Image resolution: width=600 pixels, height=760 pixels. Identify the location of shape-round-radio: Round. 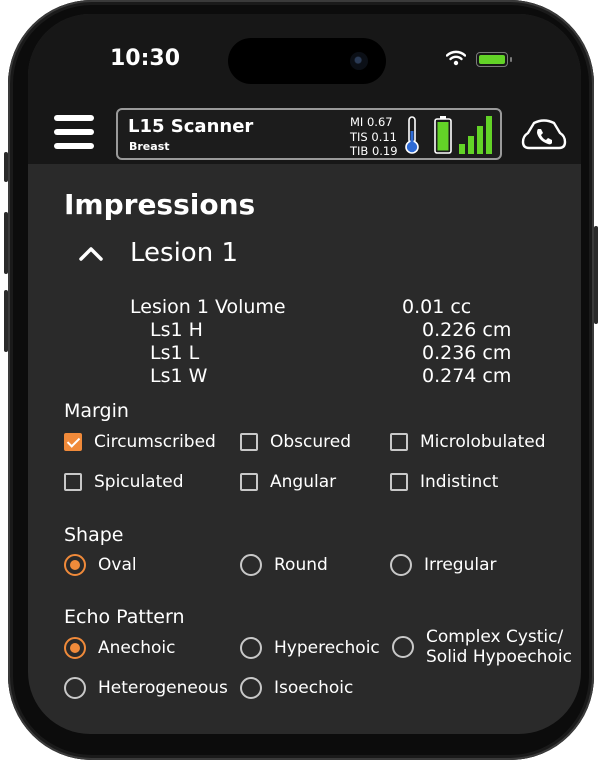
(284, 565).